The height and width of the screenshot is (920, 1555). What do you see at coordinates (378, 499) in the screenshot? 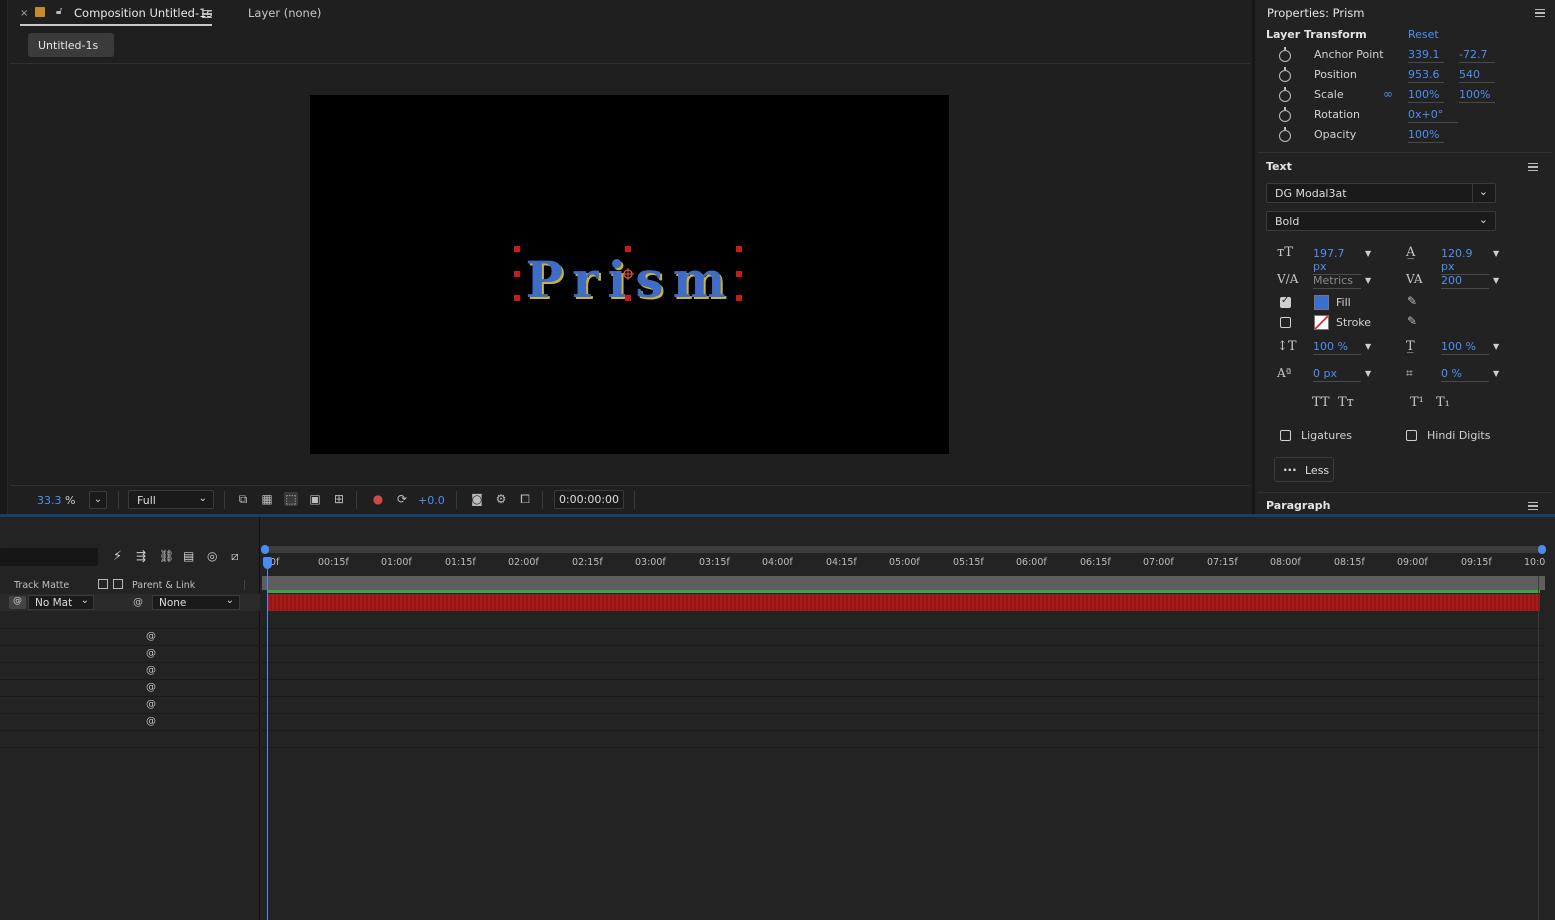
I see `channel-icon: ●` at bounding box center [378, 499].